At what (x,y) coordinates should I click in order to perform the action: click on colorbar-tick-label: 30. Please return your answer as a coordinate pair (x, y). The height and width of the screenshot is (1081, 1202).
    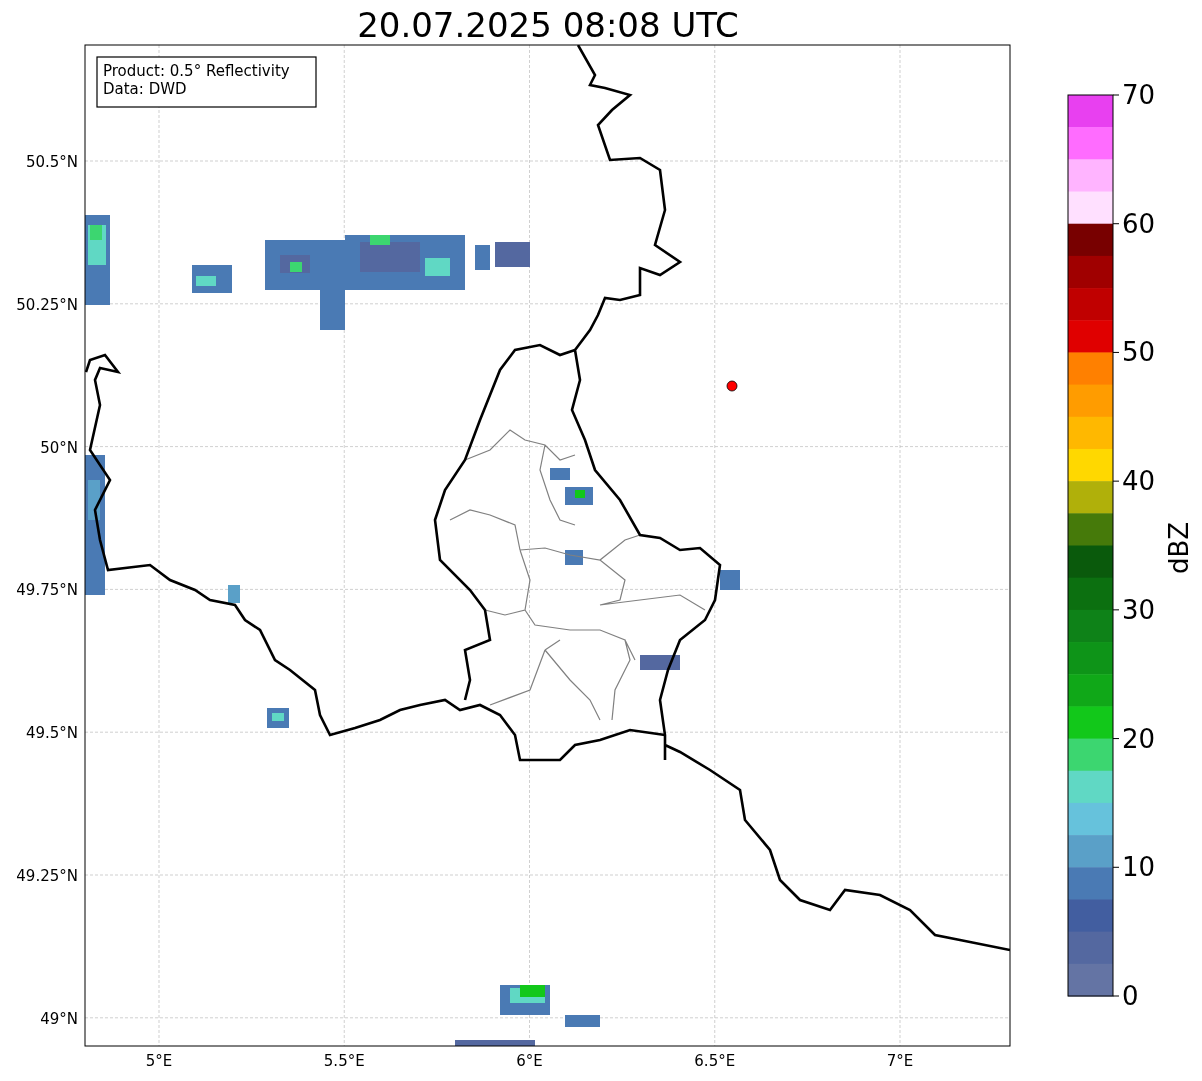
    Looking at the image, I should click on (1139, 609).